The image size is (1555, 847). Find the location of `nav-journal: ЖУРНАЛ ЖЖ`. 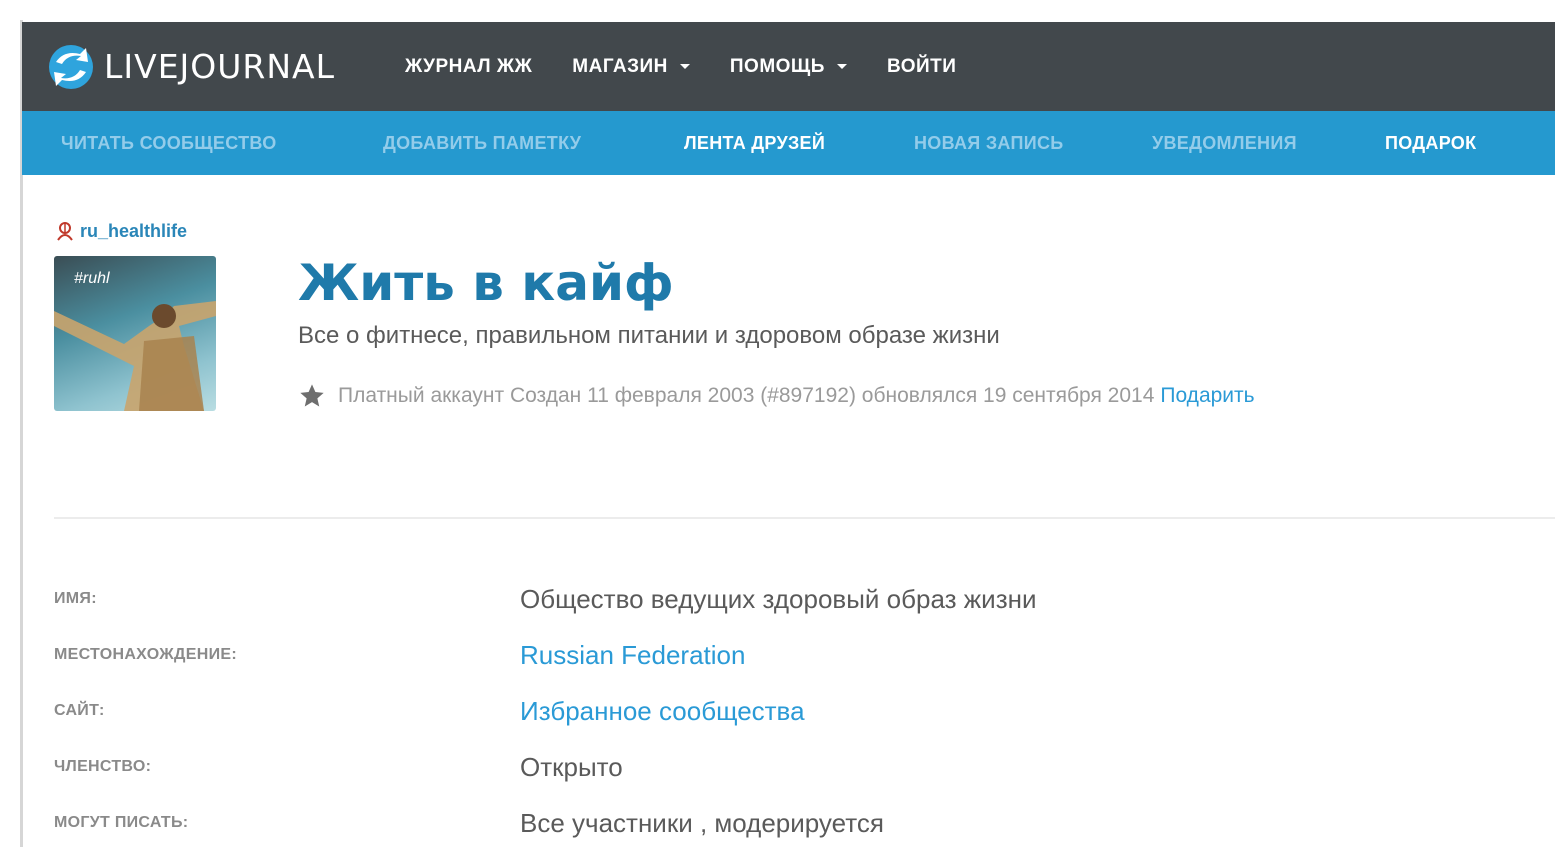

nav-journal: ЖУРНАЛ ЖЖ is located at coordinates (468, 67).